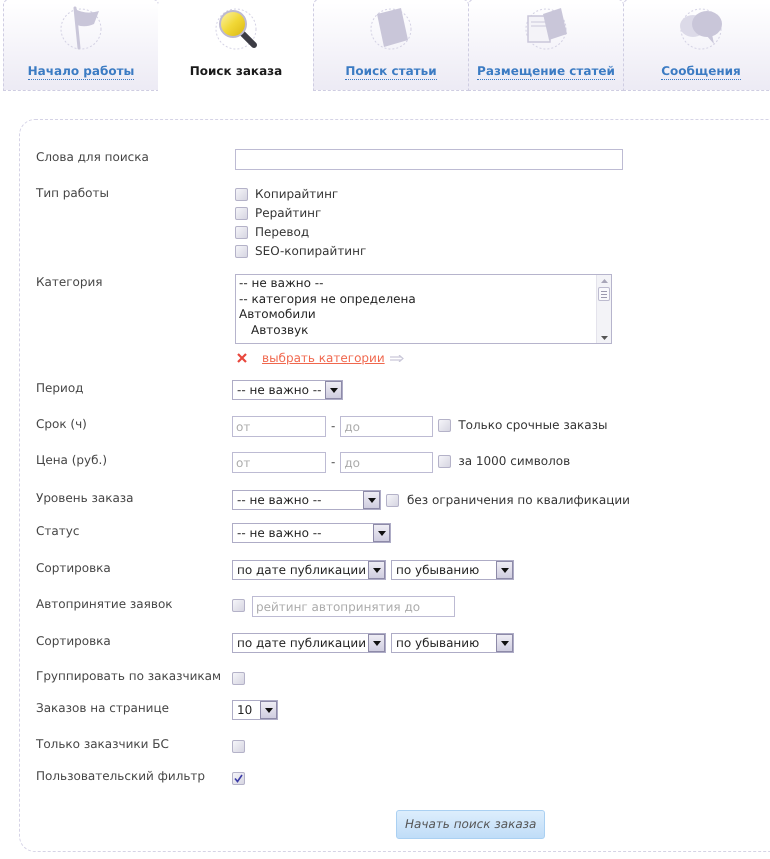 The width and height of the screenshot is (770, 859). I want to click on option-label: без ограничения по квалификации, so click(518, 500).